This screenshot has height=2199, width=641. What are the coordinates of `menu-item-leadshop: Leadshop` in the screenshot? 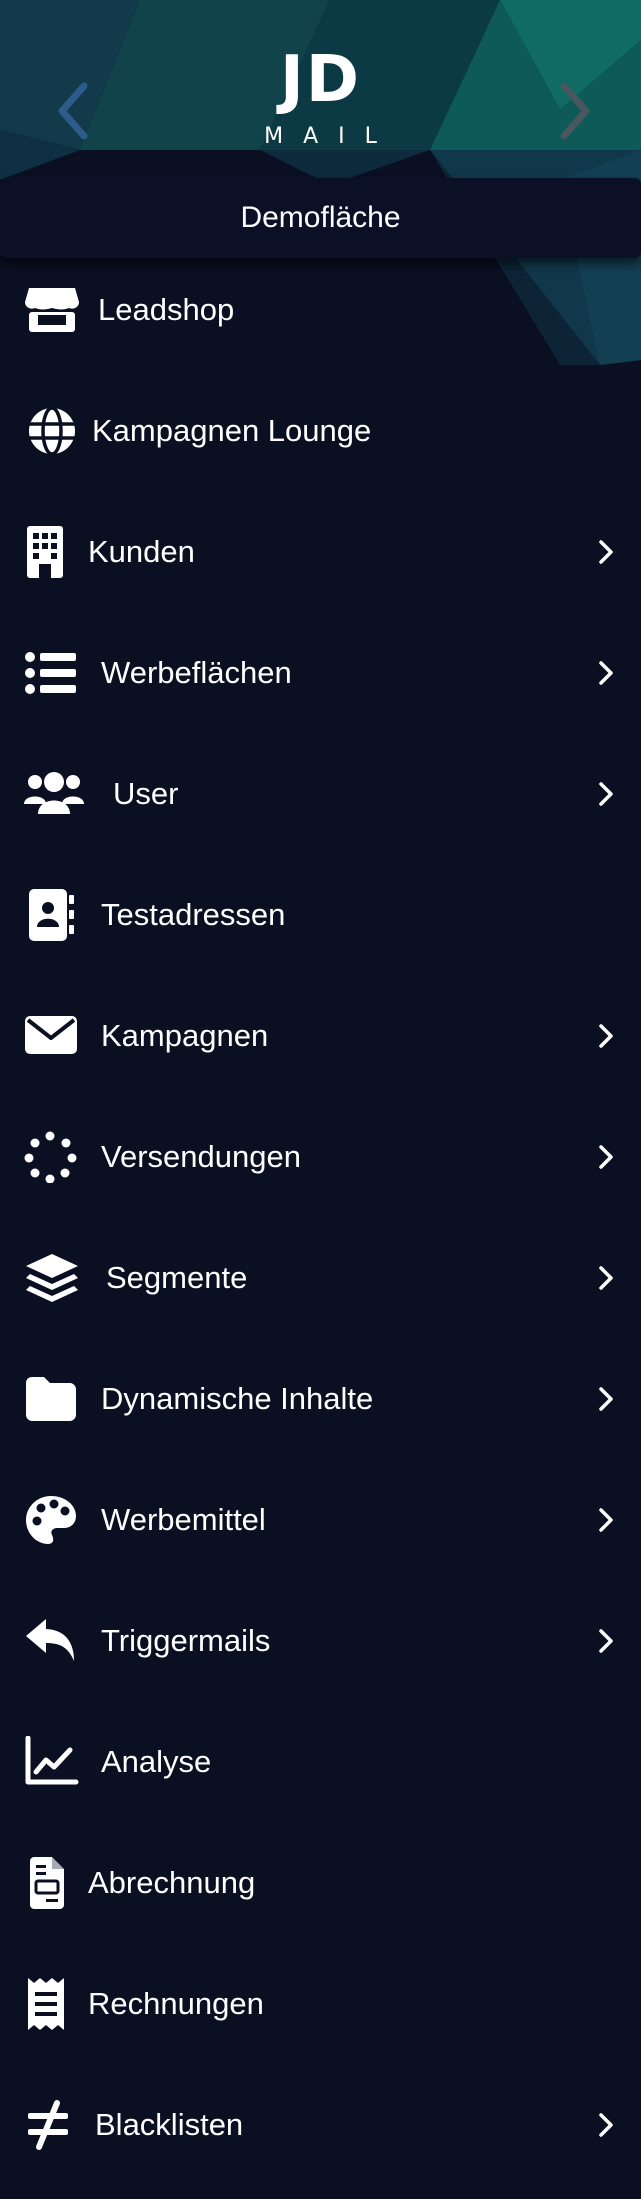 It's located at (320, 310).